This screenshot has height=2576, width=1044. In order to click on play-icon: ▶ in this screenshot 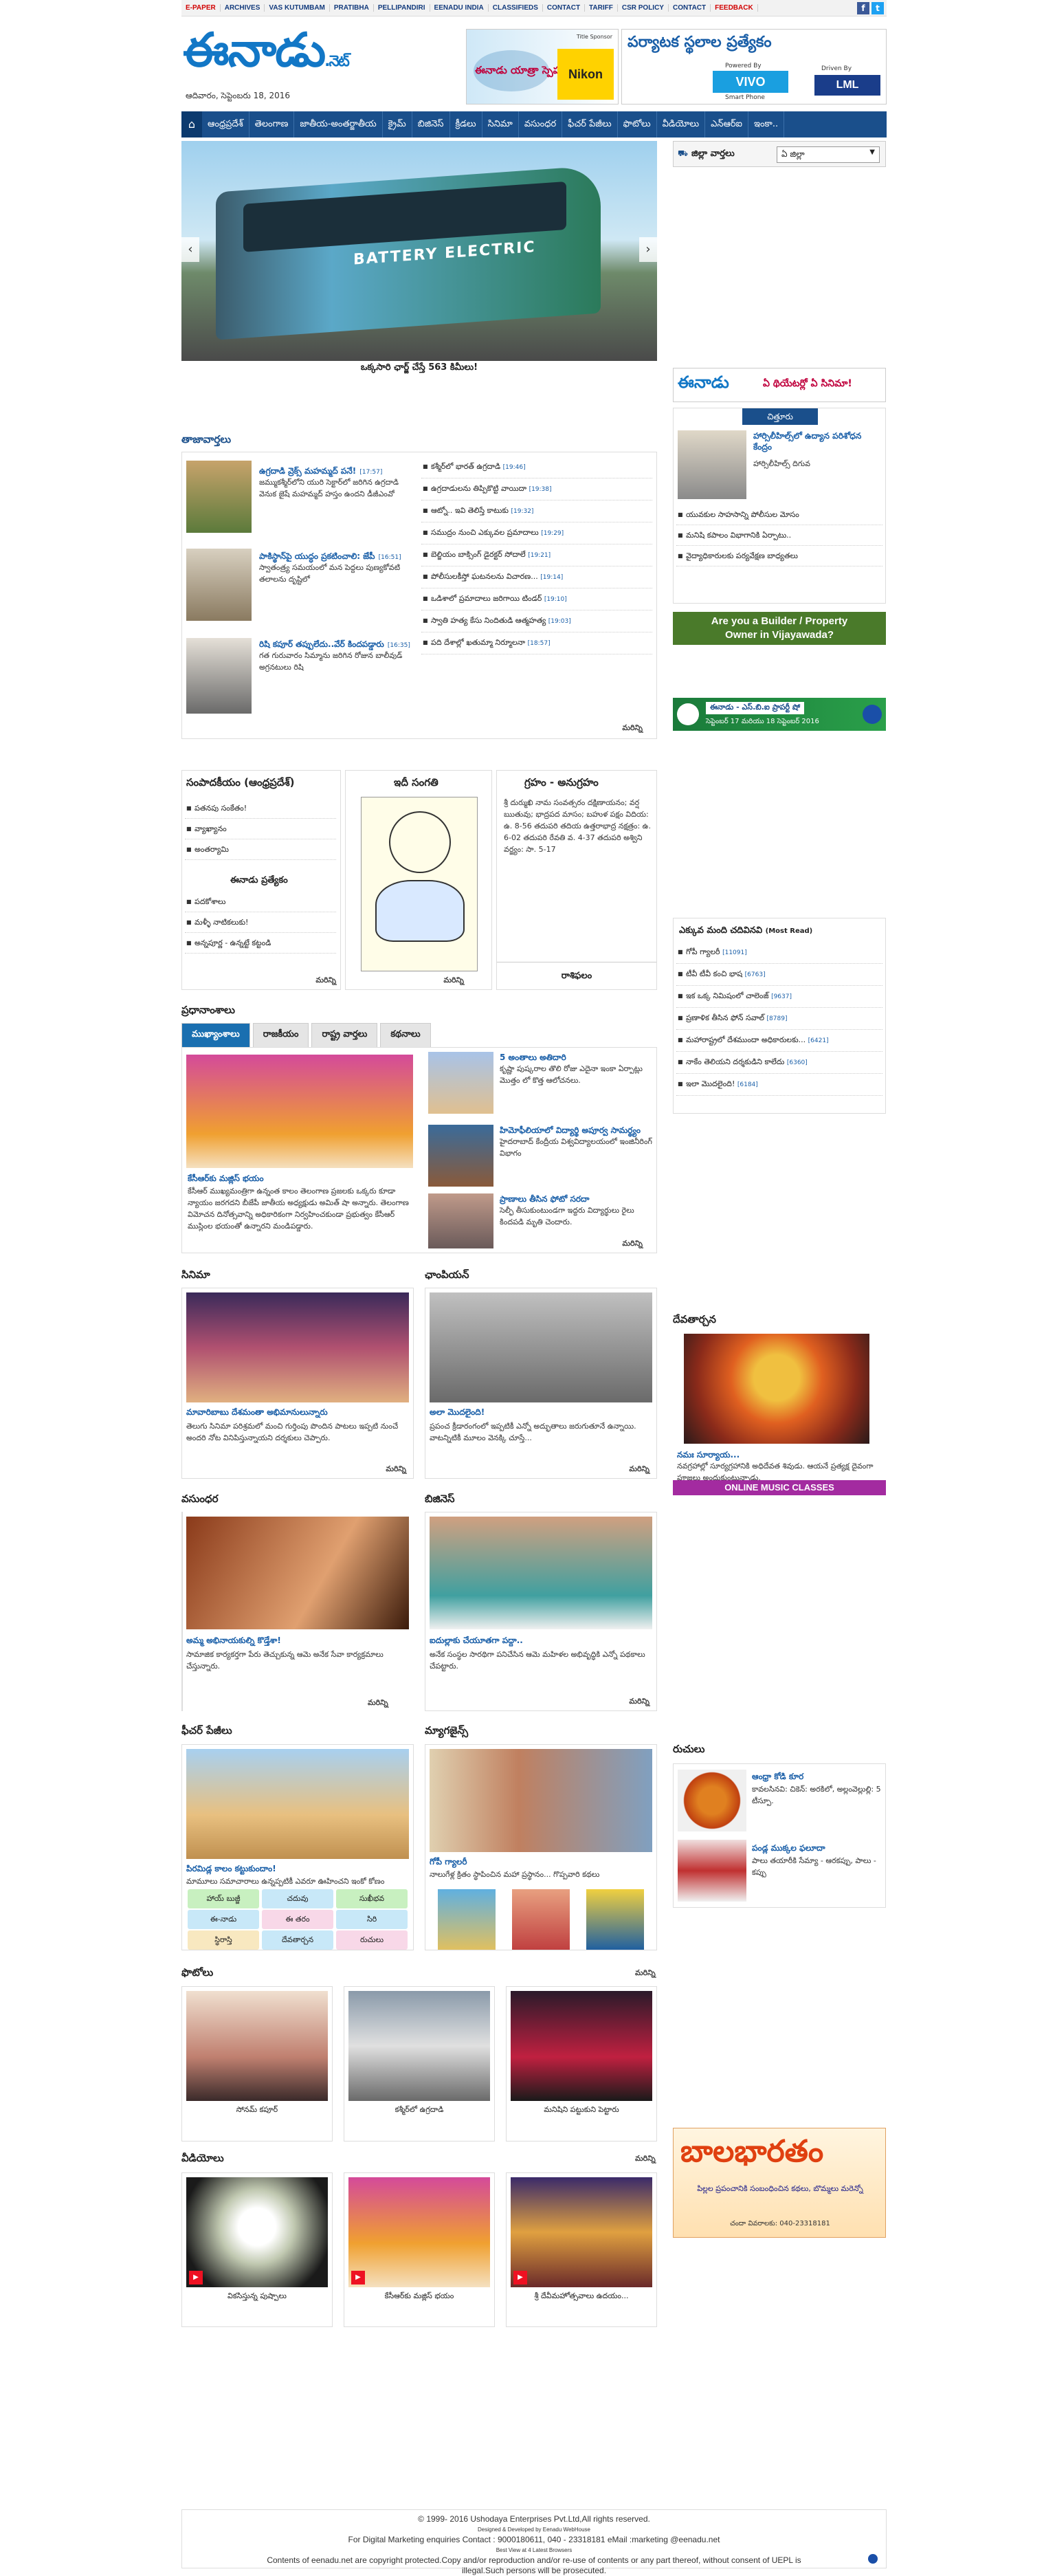, I will do `click(196, 2278)`.